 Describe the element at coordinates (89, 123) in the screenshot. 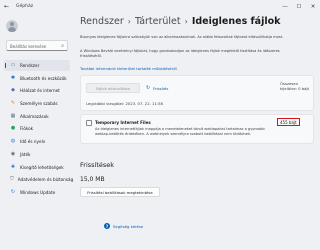

I see `item-checkbox` at that location.